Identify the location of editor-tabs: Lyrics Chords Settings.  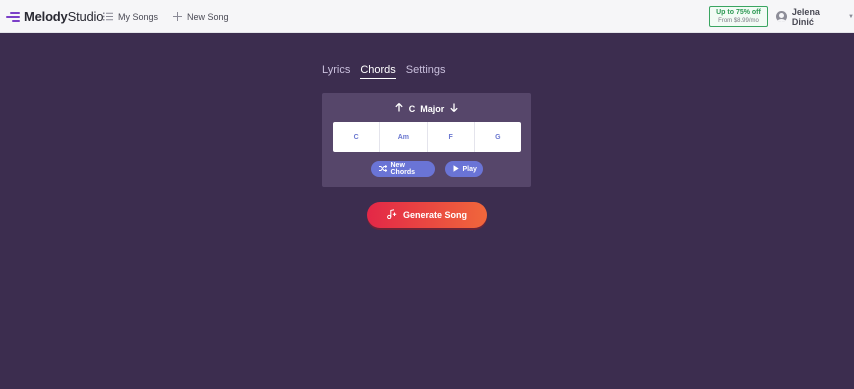
(389, 71).